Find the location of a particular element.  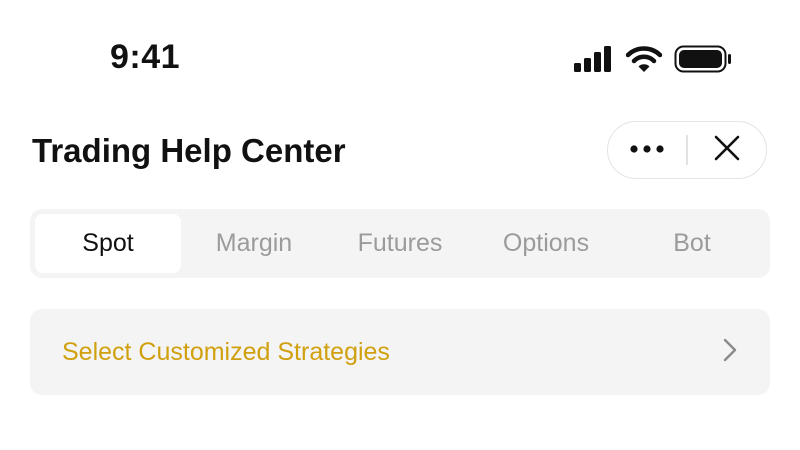

category-tabs: Spot Margin Futures Options Bot is located at coordinates (400, 243).